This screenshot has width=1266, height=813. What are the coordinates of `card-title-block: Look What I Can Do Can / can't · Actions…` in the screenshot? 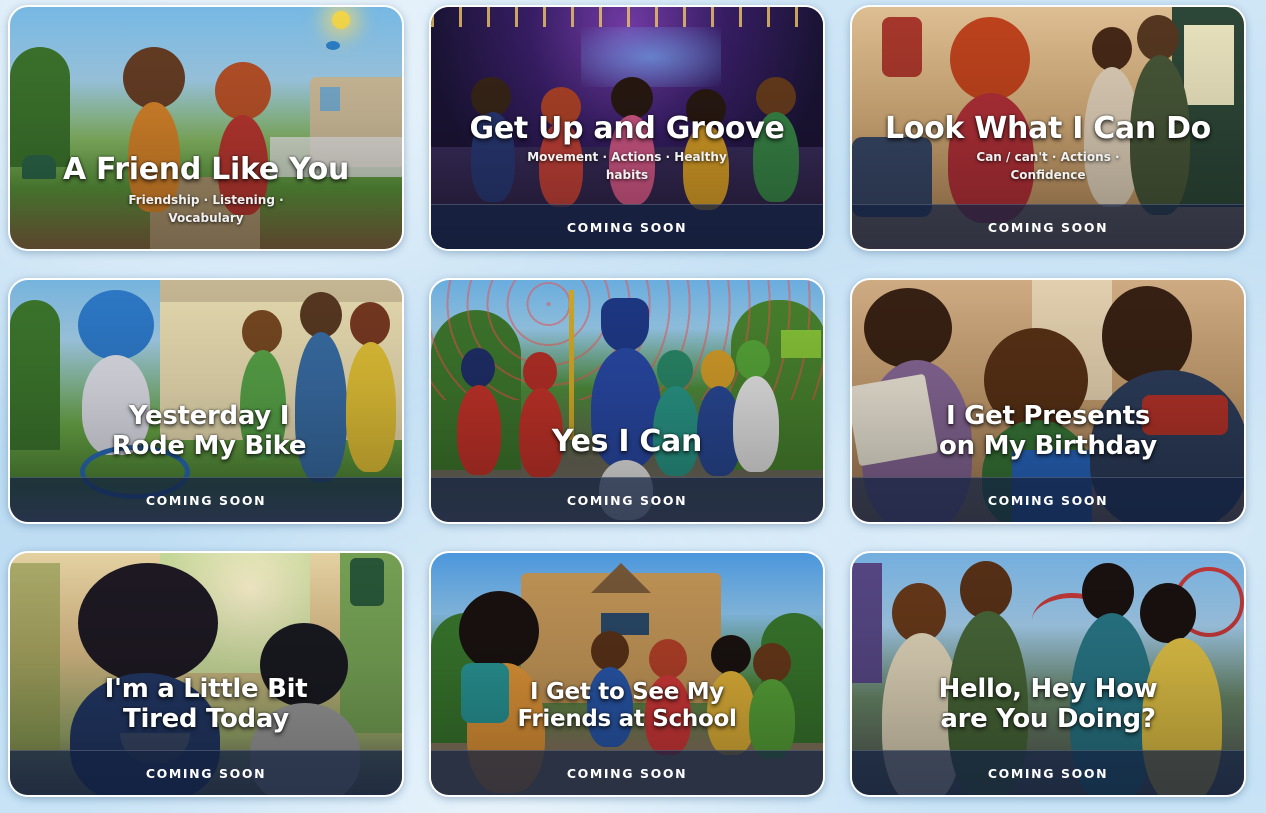 It's located at (1048, 148).